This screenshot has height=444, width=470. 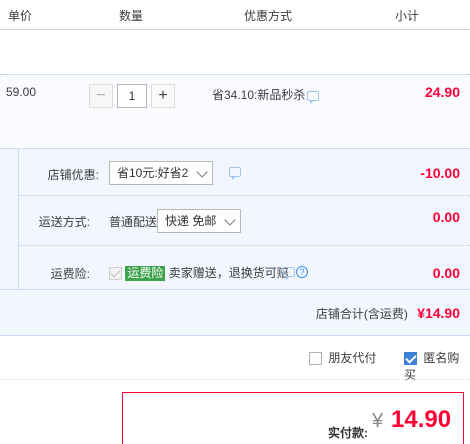 What do you see at coordinates (437, 366) in the screenshot?
I see `anonymous-option: 匿名购买` at bounding box center [437, 366].